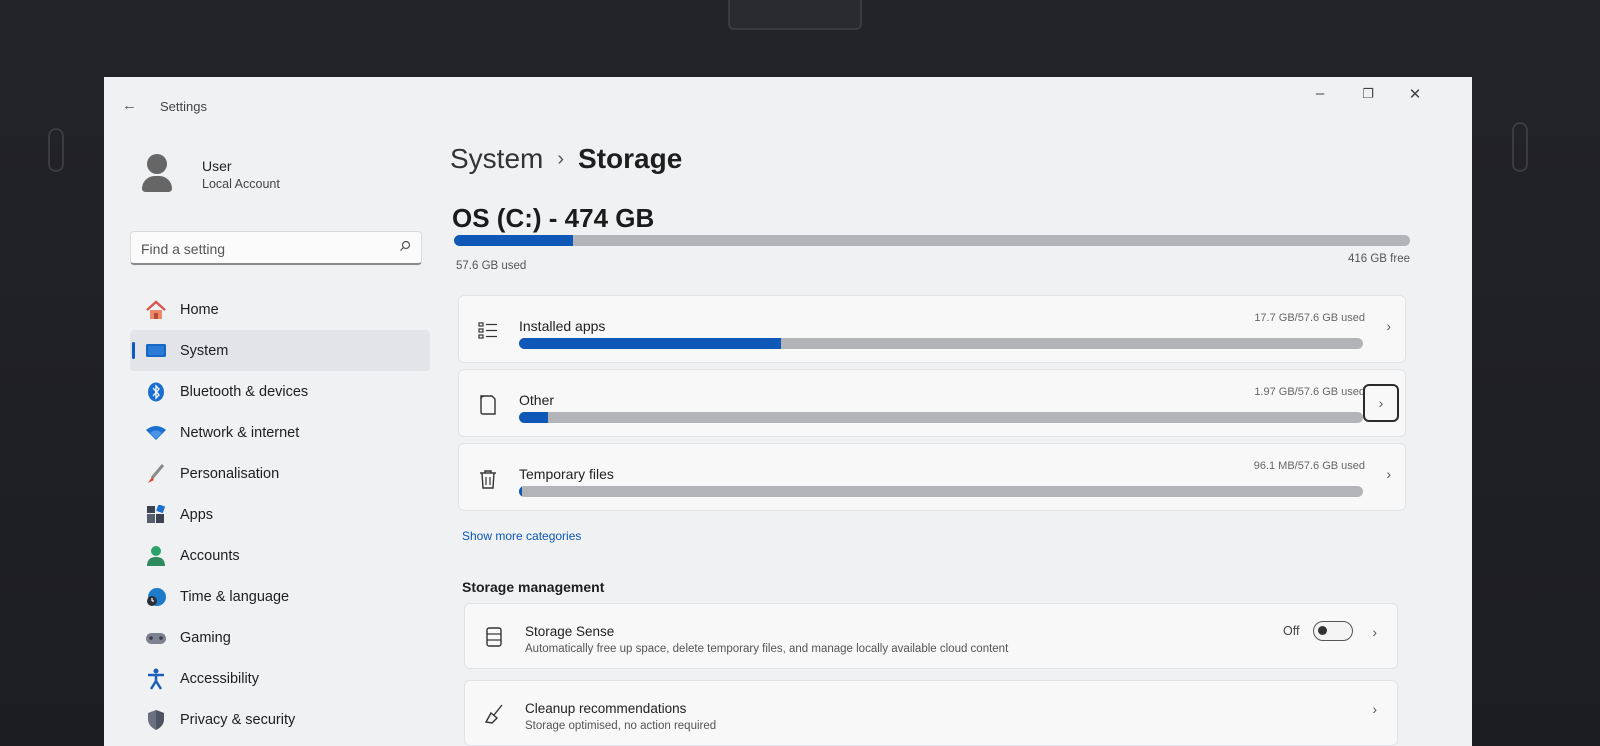  Describe the element at coordinates (1415, 94) in the screenshot. I see `close-button: ✕` at that location.